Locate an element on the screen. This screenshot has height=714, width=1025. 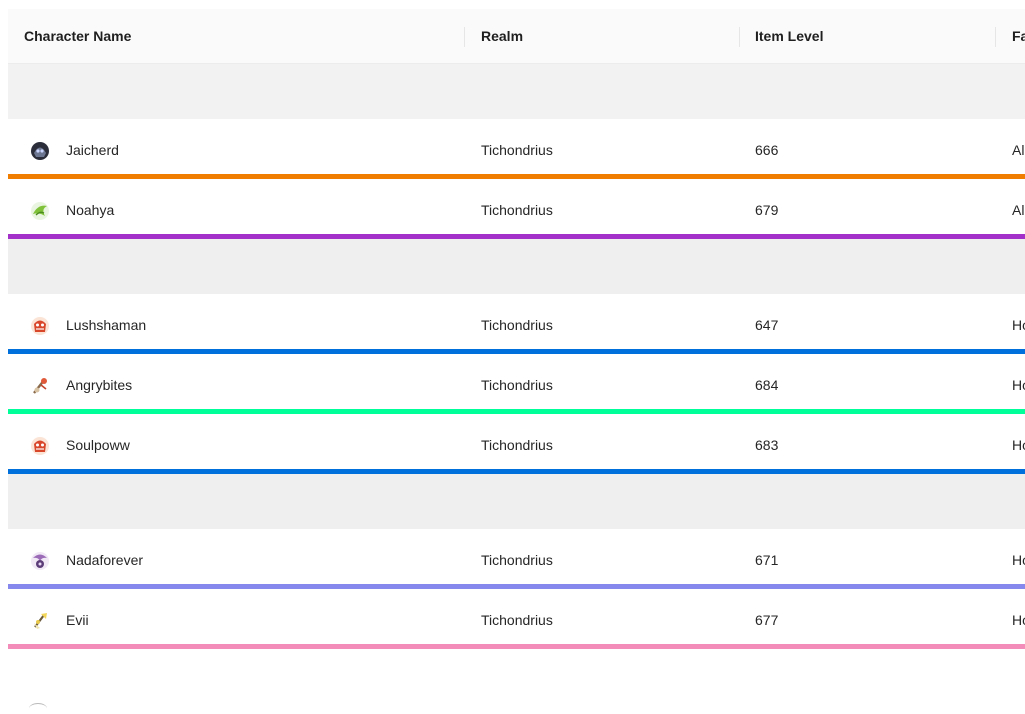
column-header-faction: Fa is located at coordinates (1018, 36).